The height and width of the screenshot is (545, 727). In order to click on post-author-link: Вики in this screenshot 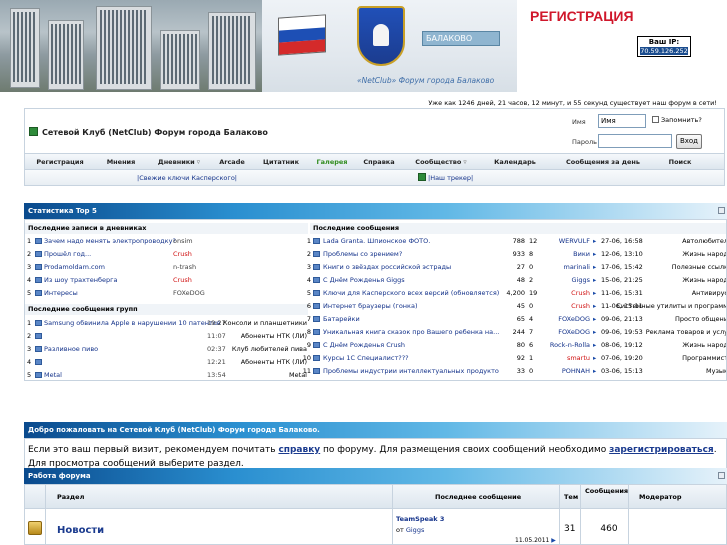, I will do `click(567, 254)`.